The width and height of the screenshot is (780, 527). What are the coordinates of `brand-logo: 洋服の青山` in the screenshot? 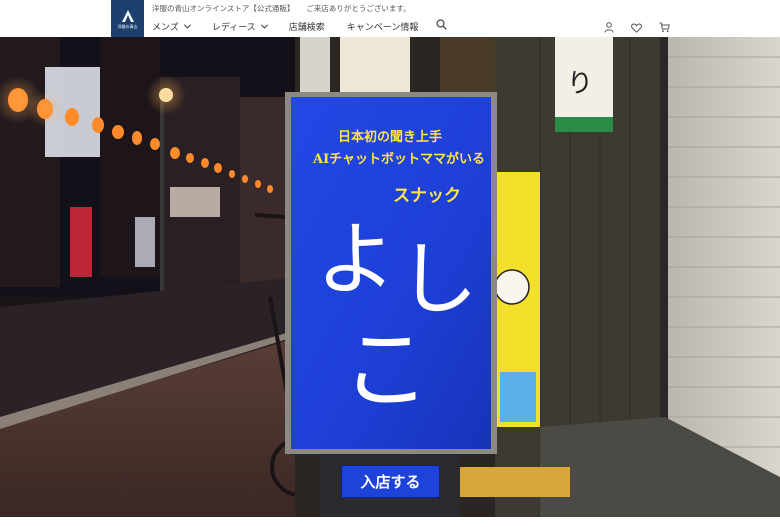 It's located at (127, 18).